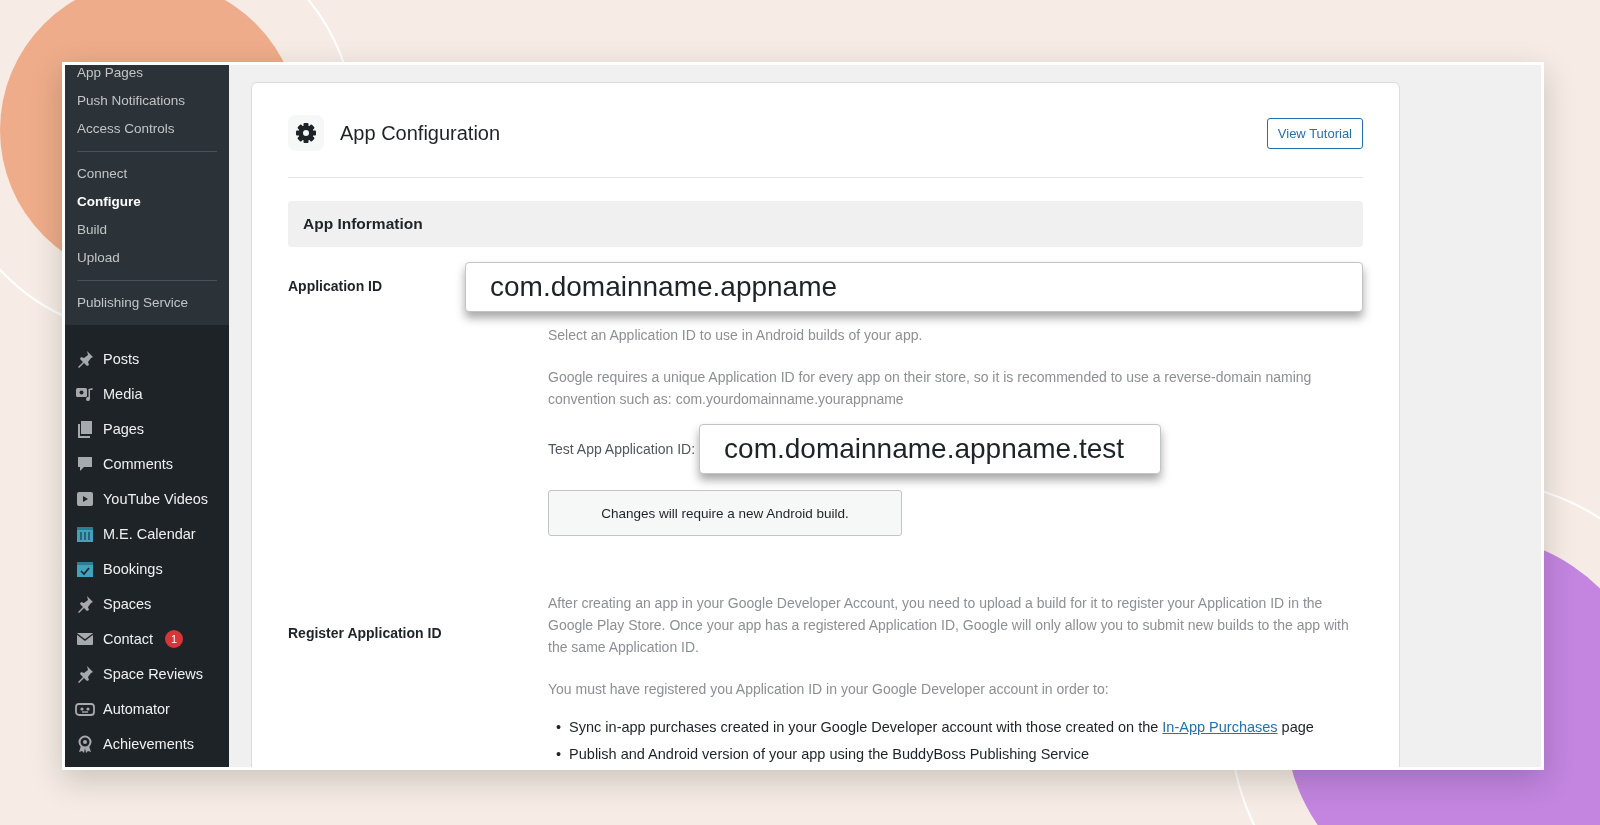  Describe the element at coordinates (829, 689) in the screenshot. I see `description-text: You must have registered you Application ID in your Google Developer account in order to:` at that location.